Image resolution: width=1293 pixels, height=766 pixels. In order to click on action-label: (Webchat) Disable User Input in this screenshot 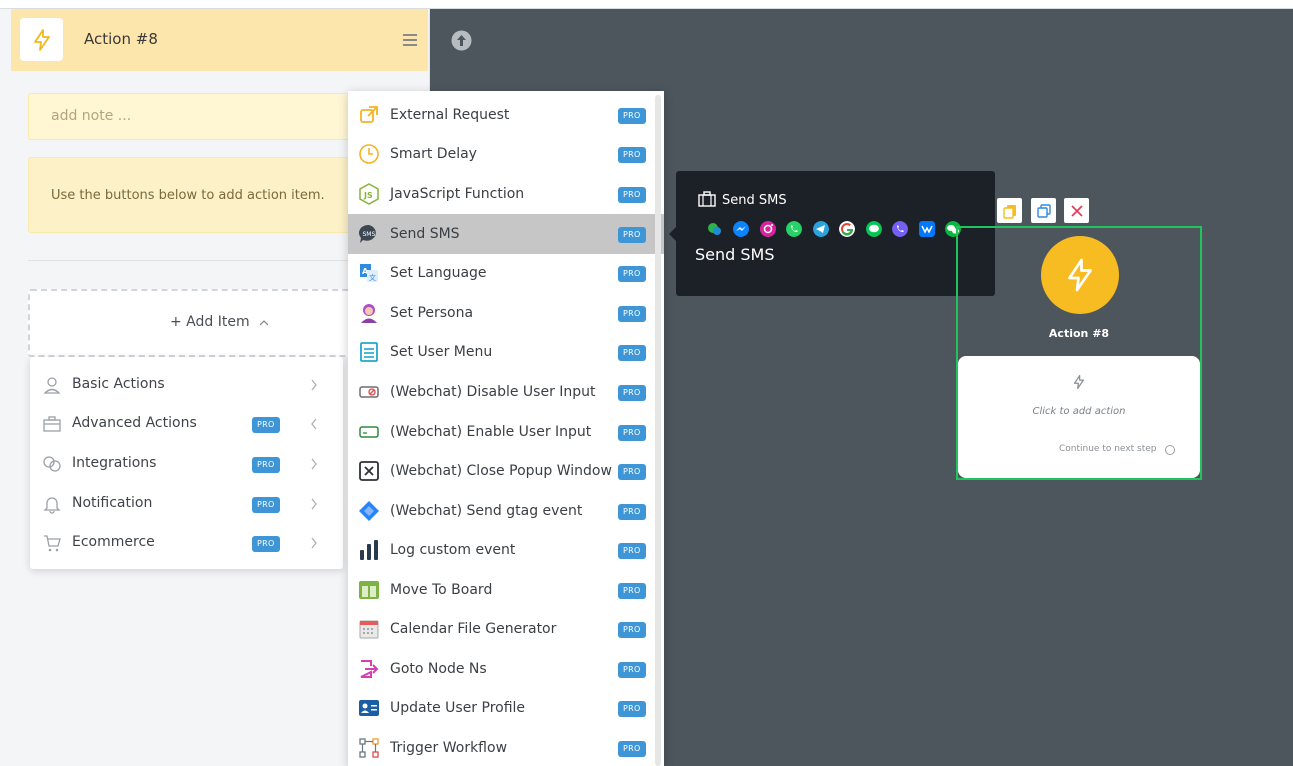, I will do `click(493, 392)`.